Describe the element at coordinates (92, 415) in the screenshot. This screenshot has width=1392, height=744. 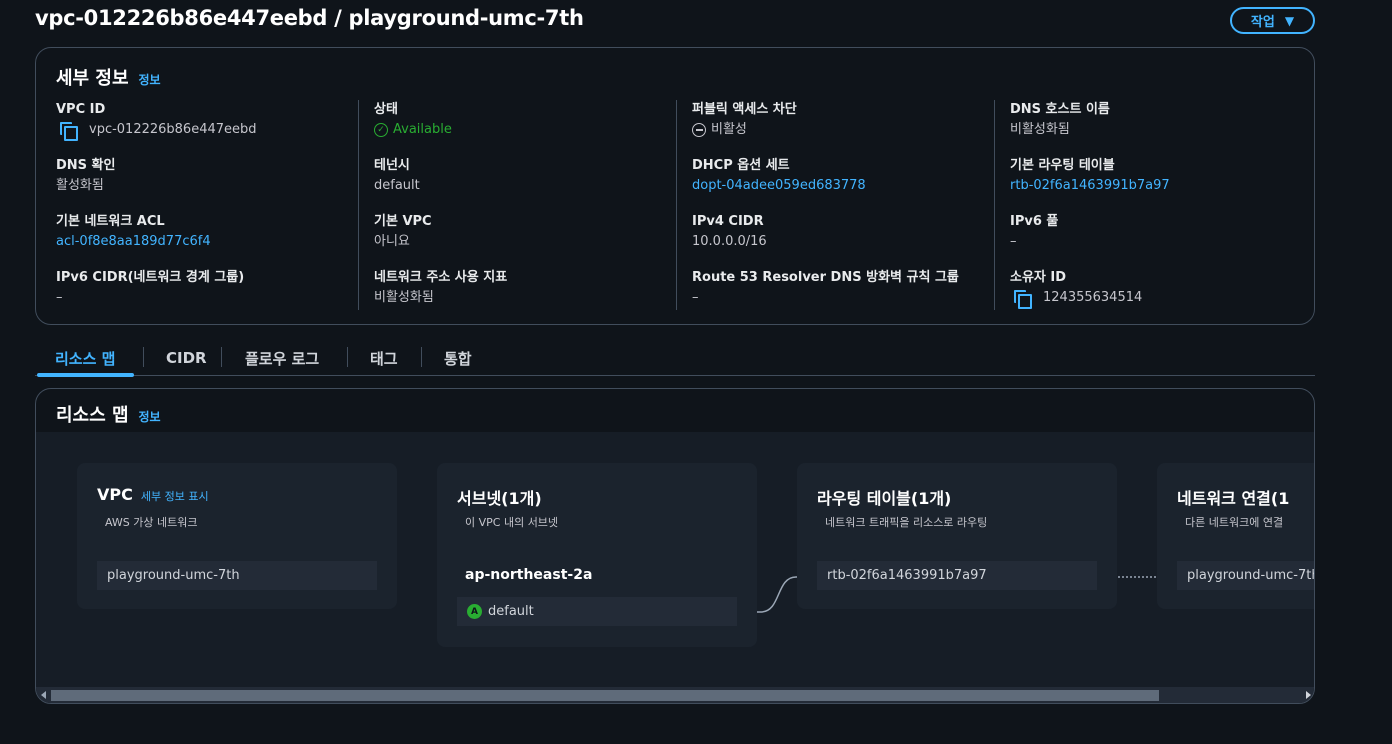
I see `resource-map-title: 리소스 맵` at that location.